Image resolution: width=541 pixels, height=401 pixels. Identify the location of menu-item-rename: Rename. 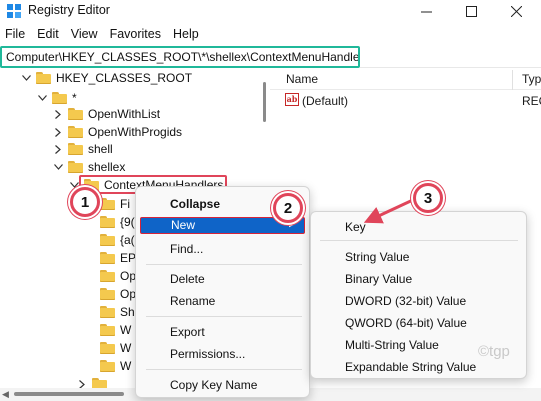
(192, 301).